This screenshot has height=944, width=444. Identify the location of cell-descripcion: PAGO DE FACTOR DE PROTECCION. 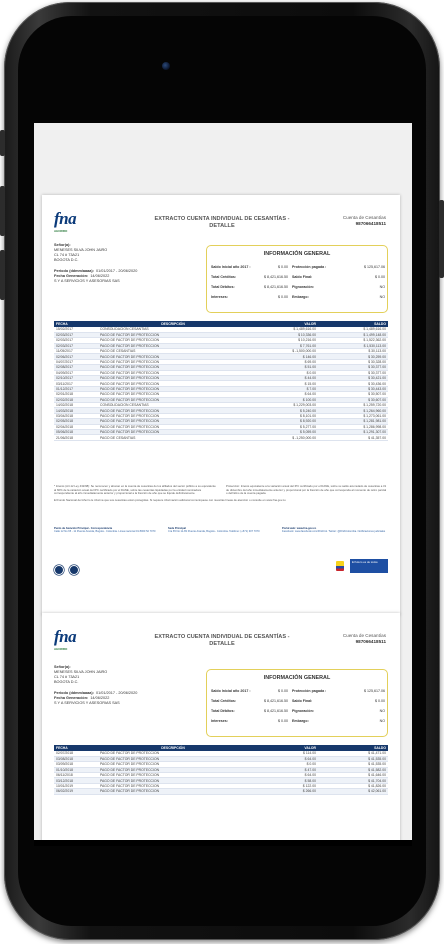
(173, 791).